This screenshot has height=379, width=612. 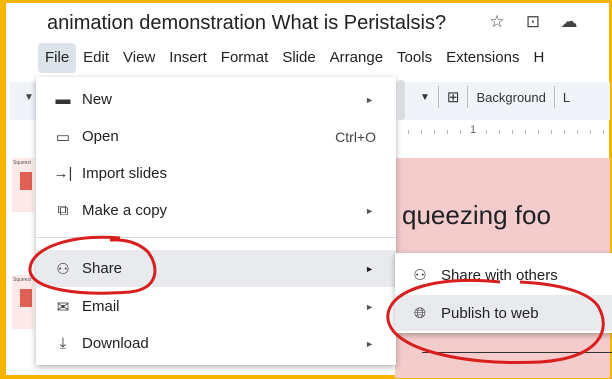 I want to click on menu-format: Format, so click(x=245, y=58).